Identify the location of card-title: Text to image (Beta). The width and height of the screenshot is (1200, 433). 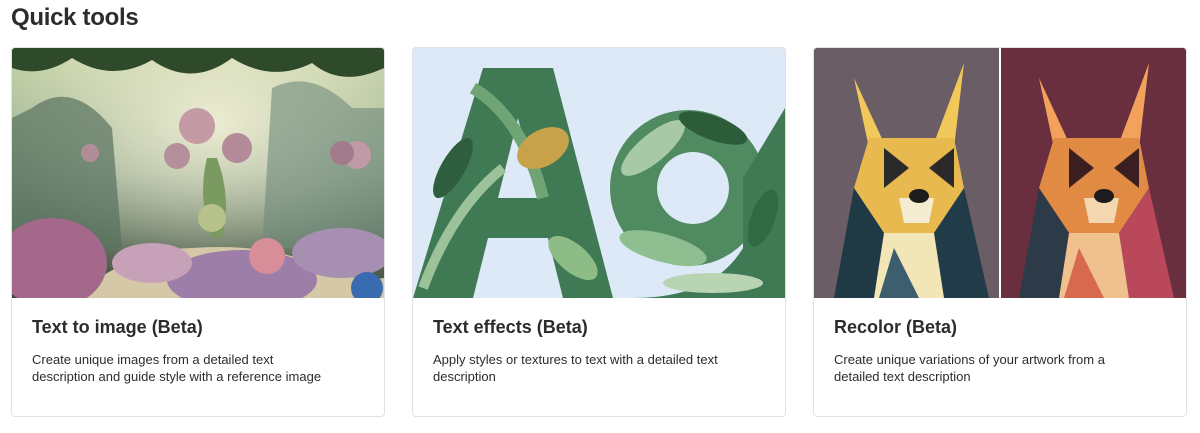
(117, 327).